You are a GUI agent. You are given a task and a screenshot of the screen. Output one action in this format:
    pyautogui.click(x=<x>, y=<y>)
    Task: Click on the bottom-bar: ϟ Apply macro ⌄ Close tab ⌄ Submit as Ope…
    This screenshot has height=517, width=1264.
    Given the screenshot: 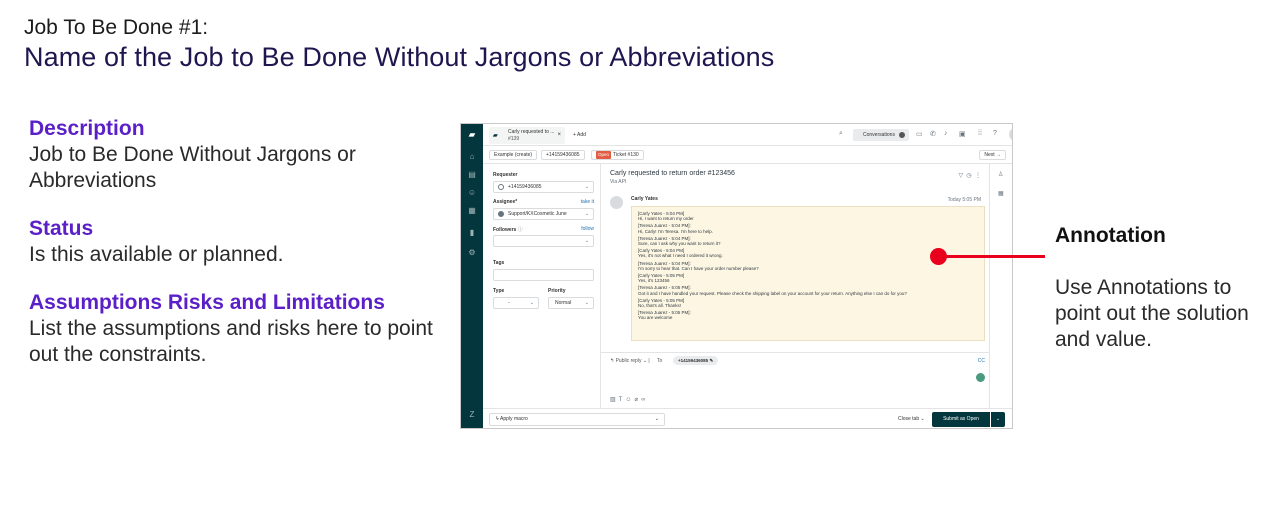 What is the action you would take?
    pyautogui.click(x=747, y=418)
    